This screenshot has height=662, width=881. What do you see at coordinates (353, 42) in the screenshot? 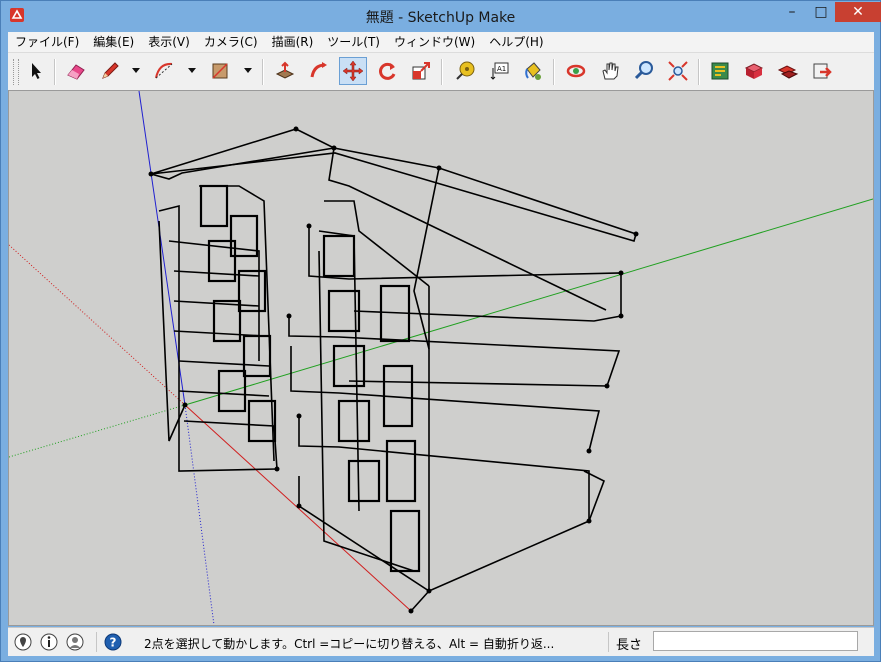
I see `menu-tools: ツール(T)` at bounding box center [353, 42].